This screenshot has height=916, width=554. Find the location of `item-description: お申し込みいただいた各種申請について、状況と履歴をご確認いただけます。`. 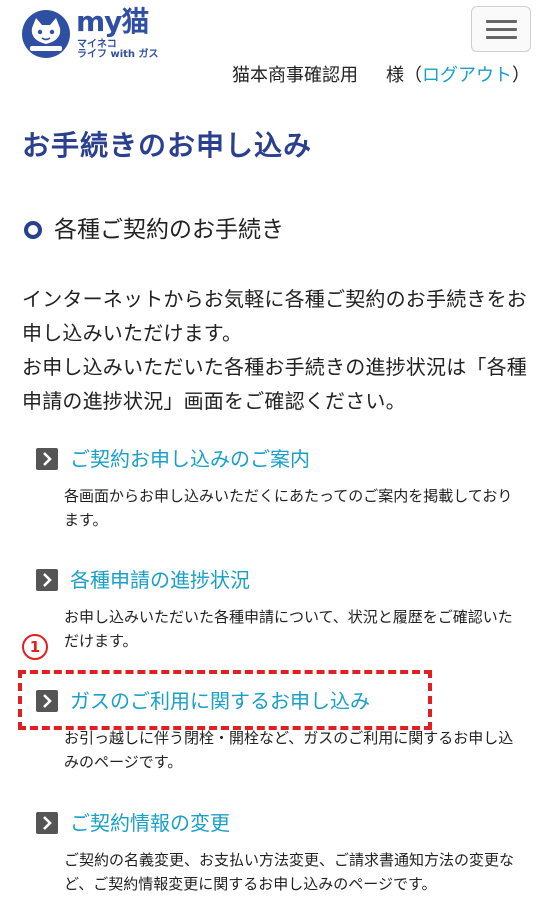

item-description: お申し込みいただいた各種申請について、状況と履歴をご確認いただけます。 is located at coordinates (288, 629).